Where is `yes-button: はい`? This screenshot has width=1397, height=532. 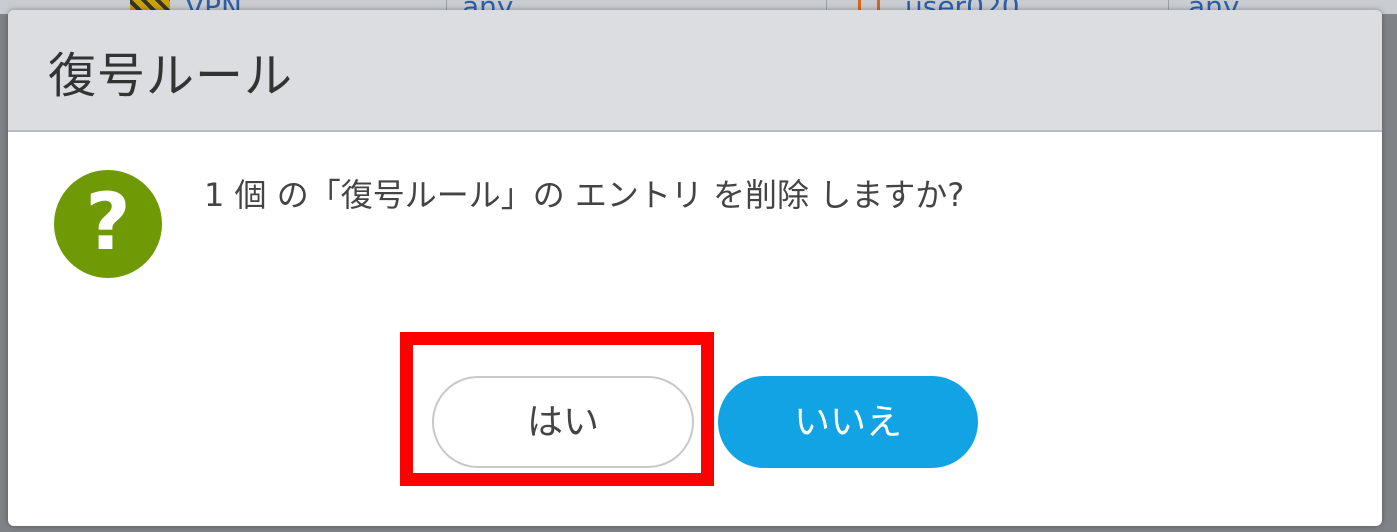
yes-button: はい is located at coordinates (563, 422).